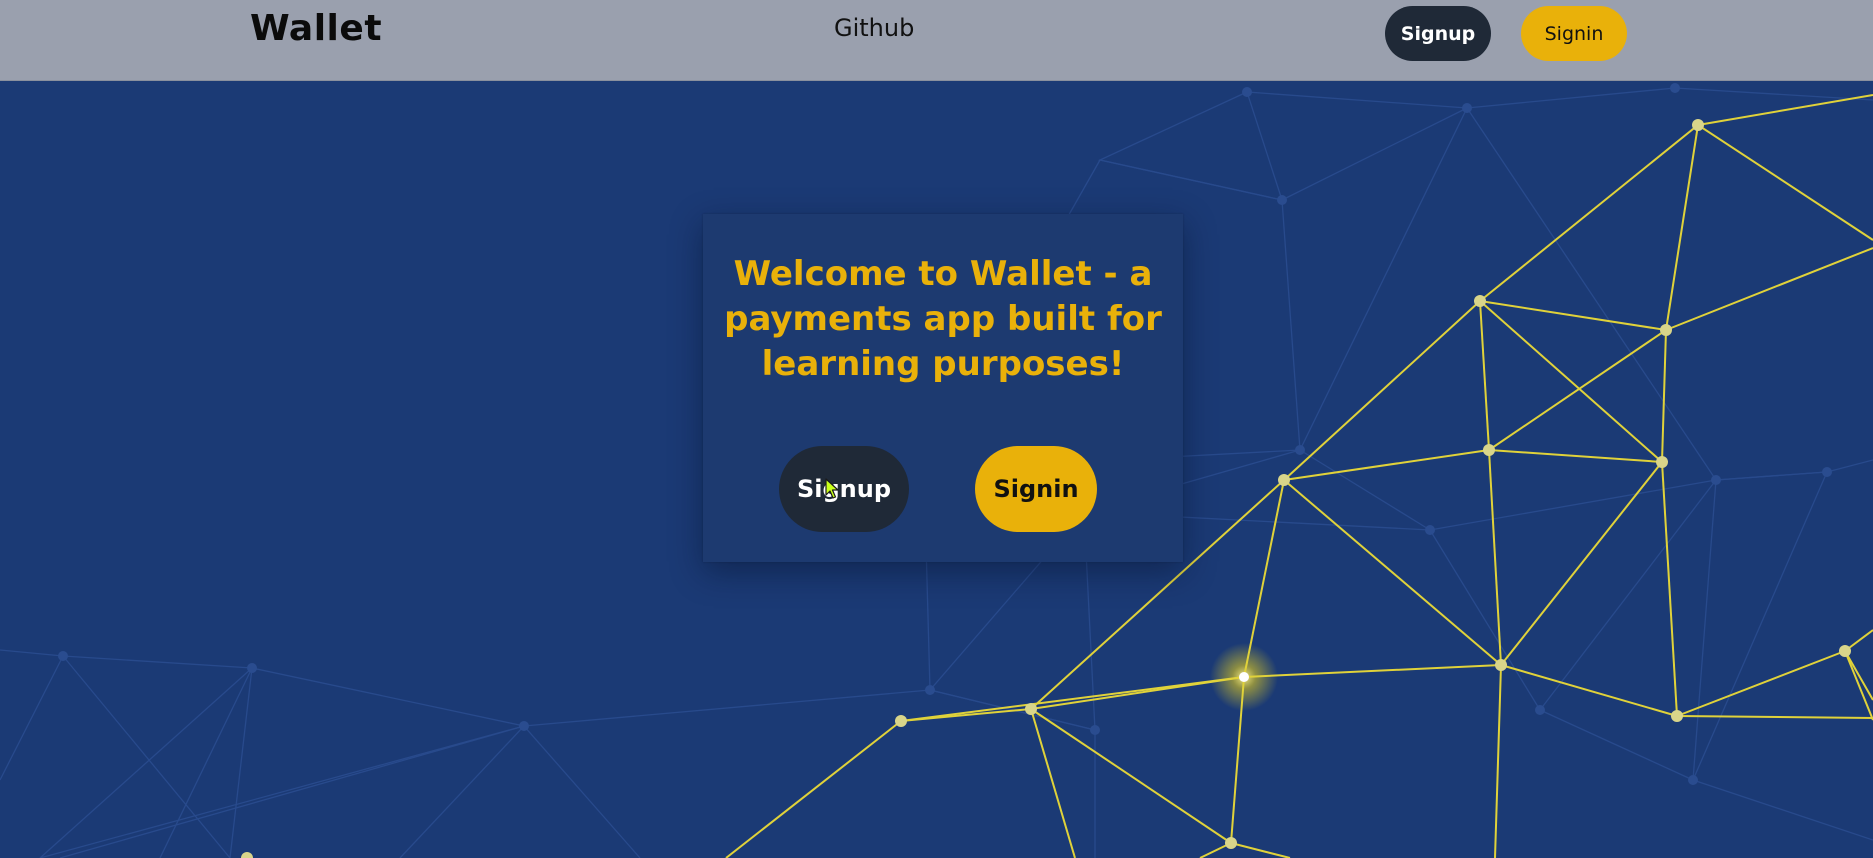 The image size is (1873, 858). I want to click on nav-signin-button: Signin, so click(1574, 33).